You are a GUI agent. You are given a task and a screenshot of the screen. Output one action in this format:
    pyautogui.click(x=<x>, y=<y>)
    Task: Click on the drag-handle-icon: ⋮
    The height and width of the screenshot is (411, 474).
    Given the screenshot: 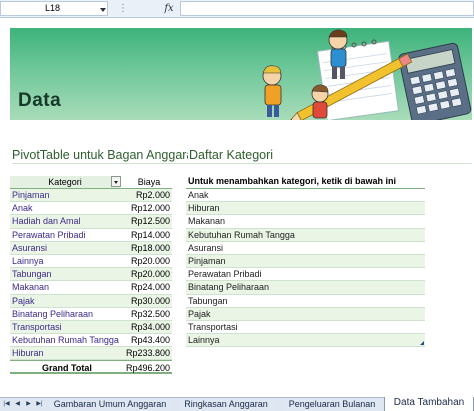 What is the action you would take?
    pyautogui.click(x=123, y=9)
    